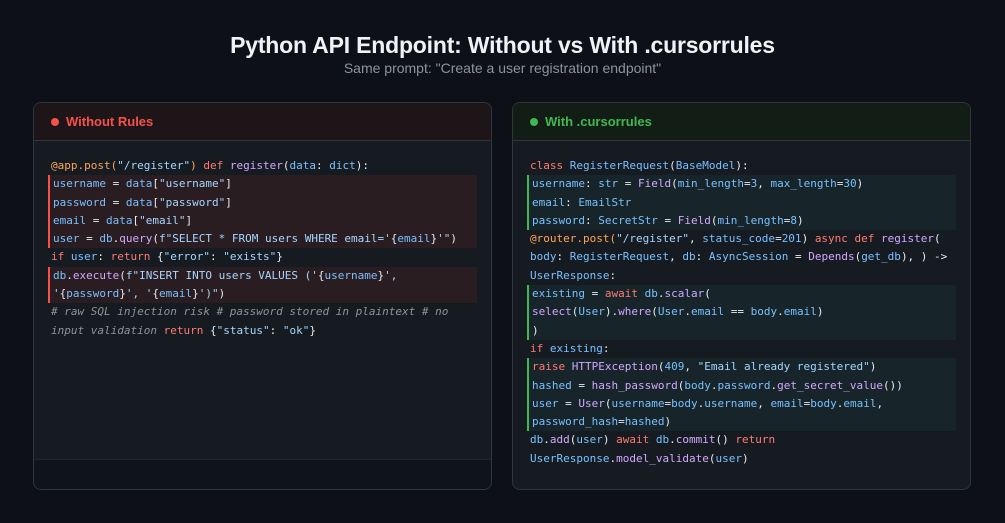  Describe the element at coordinates (549, 367) in the screenshot. I see `code-token: raise` at that location.